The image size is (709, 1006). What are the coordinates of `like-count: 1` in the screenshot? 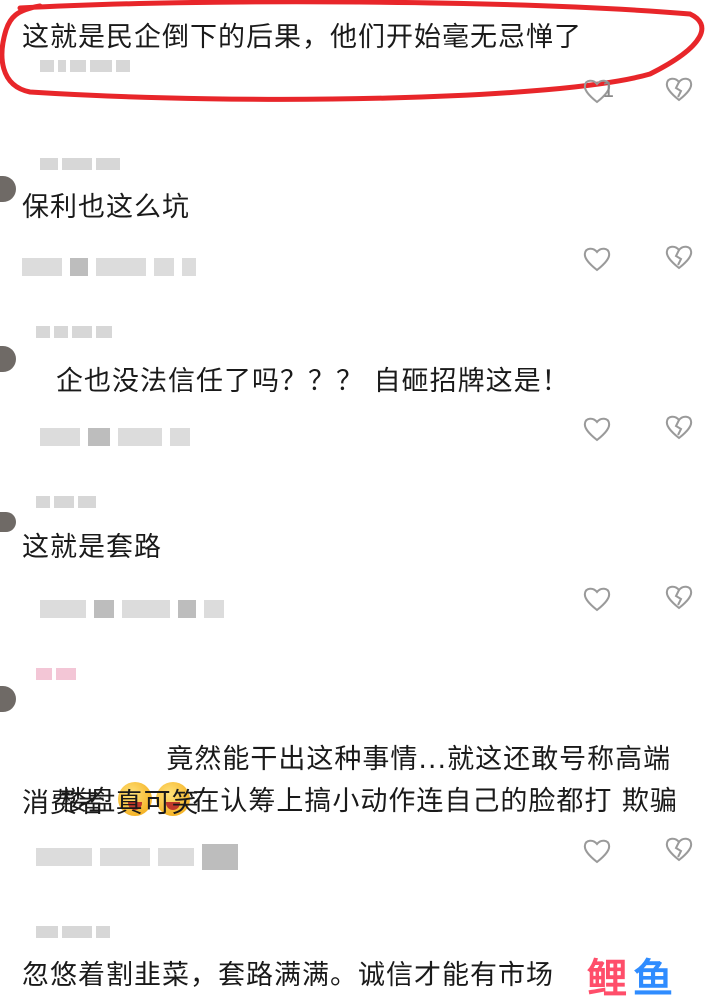 It's located at (608, 90).